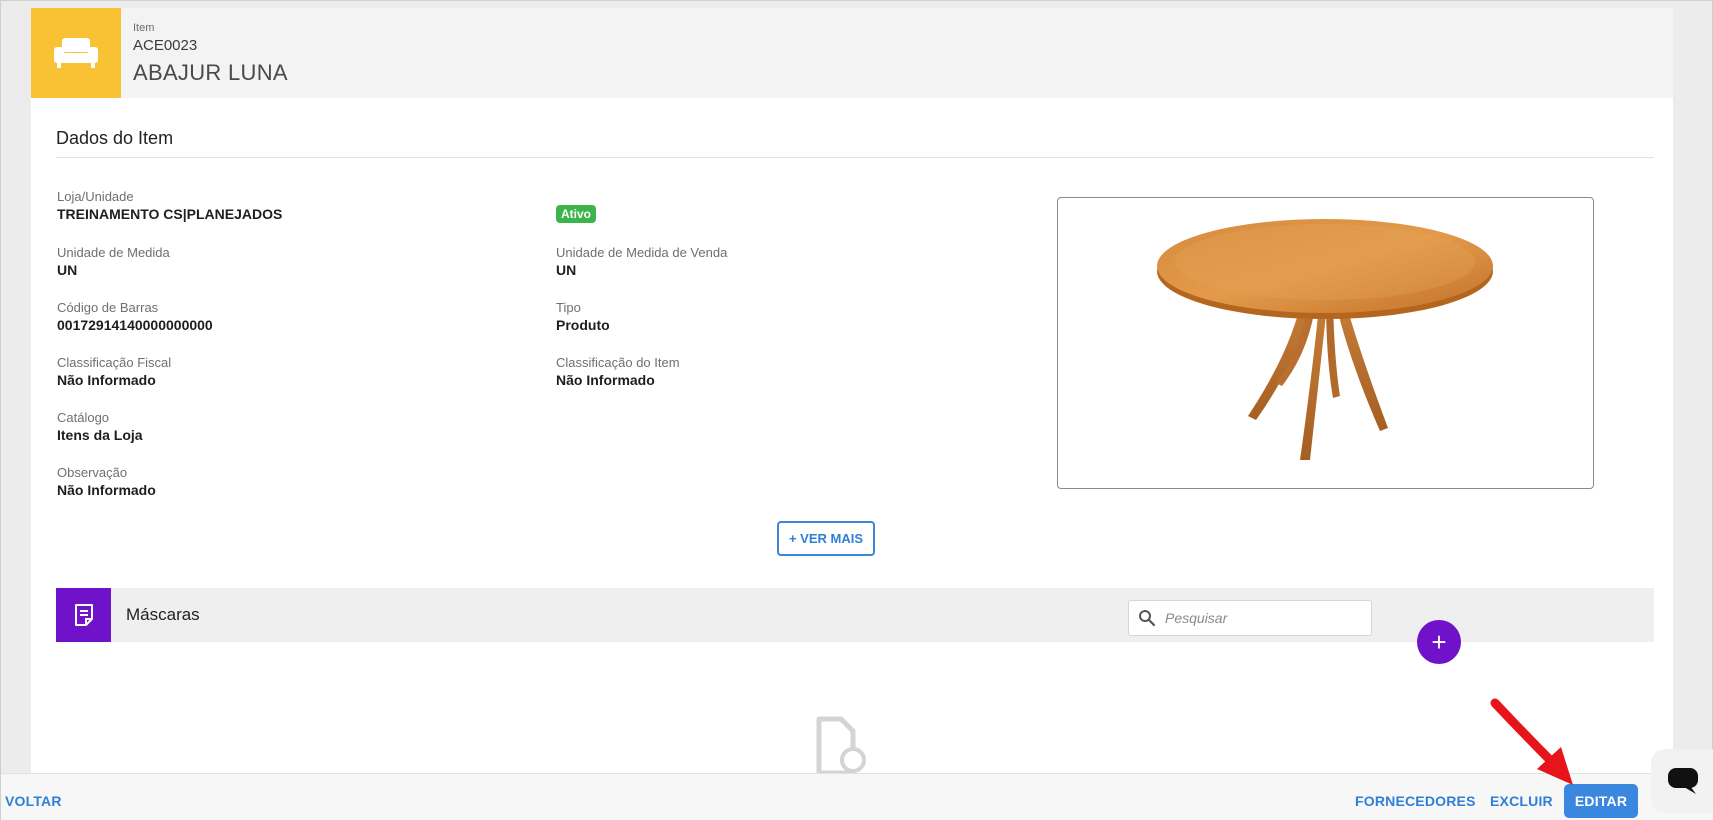 This screenshot has height=820, width=1713. Describe the element at coordinates (1521, 801) in the screenshot. I see `excluir-button: EXCLUIR` at that location.